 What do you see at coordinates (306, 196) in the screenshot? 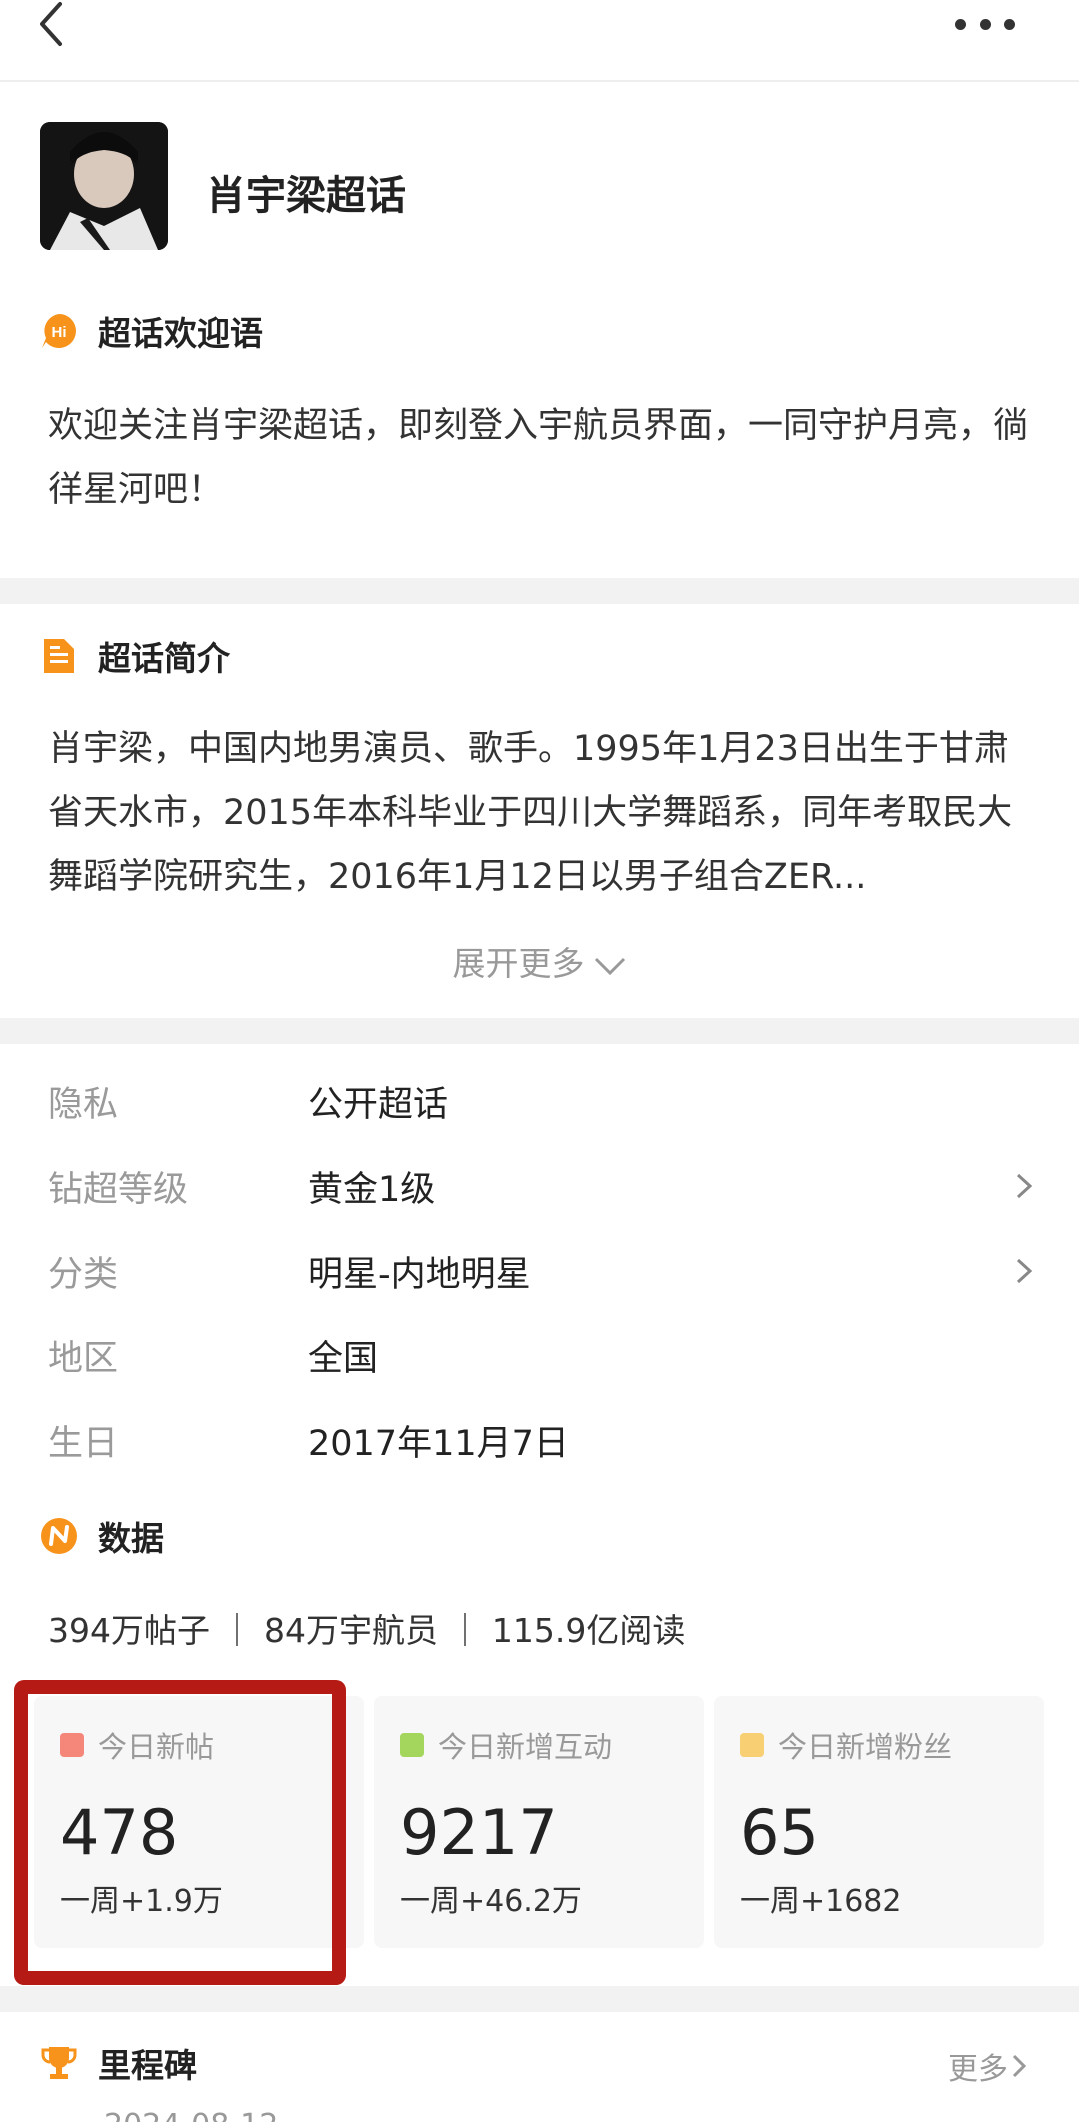
I see `topic-title: 肖宇梁超话` at bounding box center [306, 196].